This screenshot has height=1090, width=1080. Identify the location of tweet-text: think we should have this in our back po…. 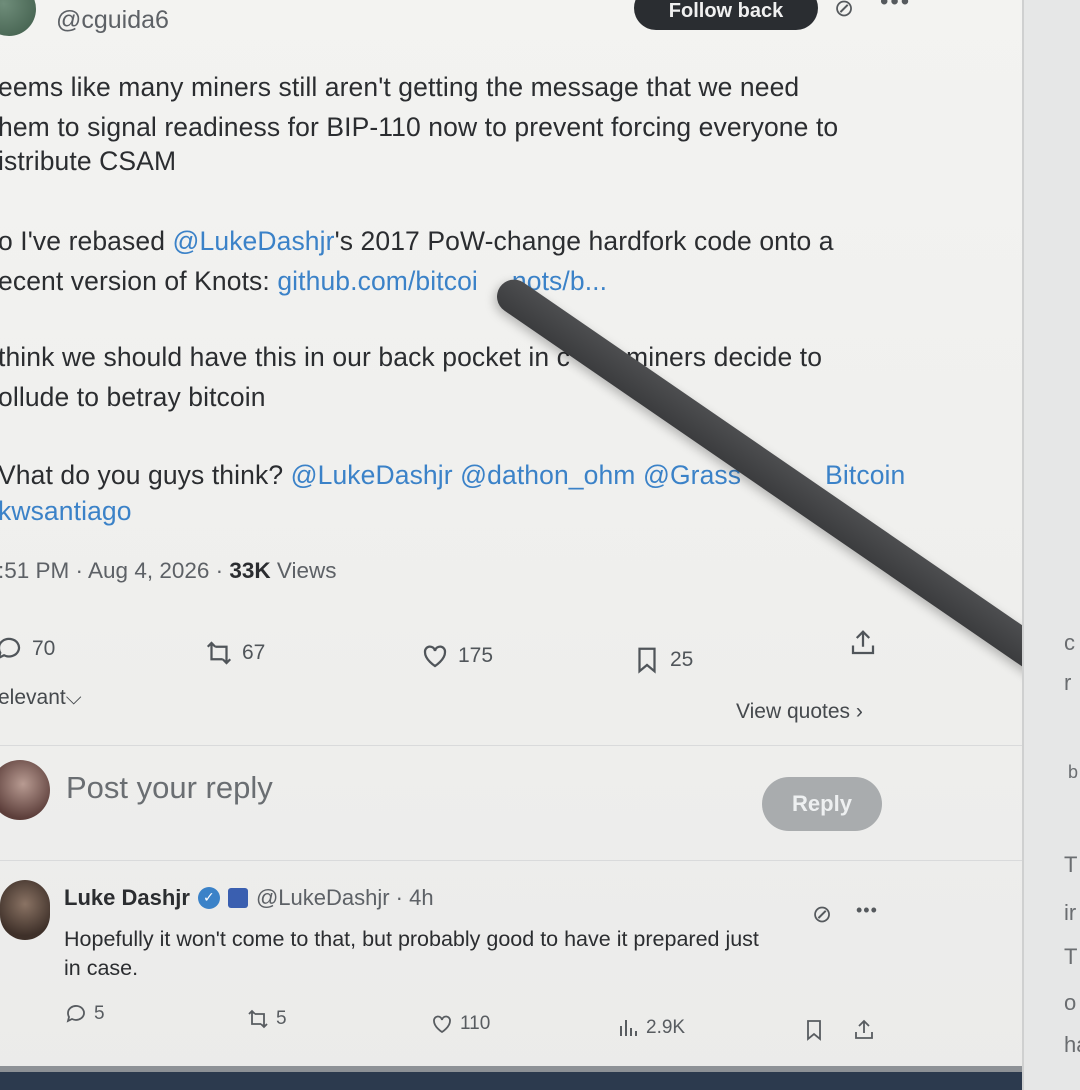
(285, 357).